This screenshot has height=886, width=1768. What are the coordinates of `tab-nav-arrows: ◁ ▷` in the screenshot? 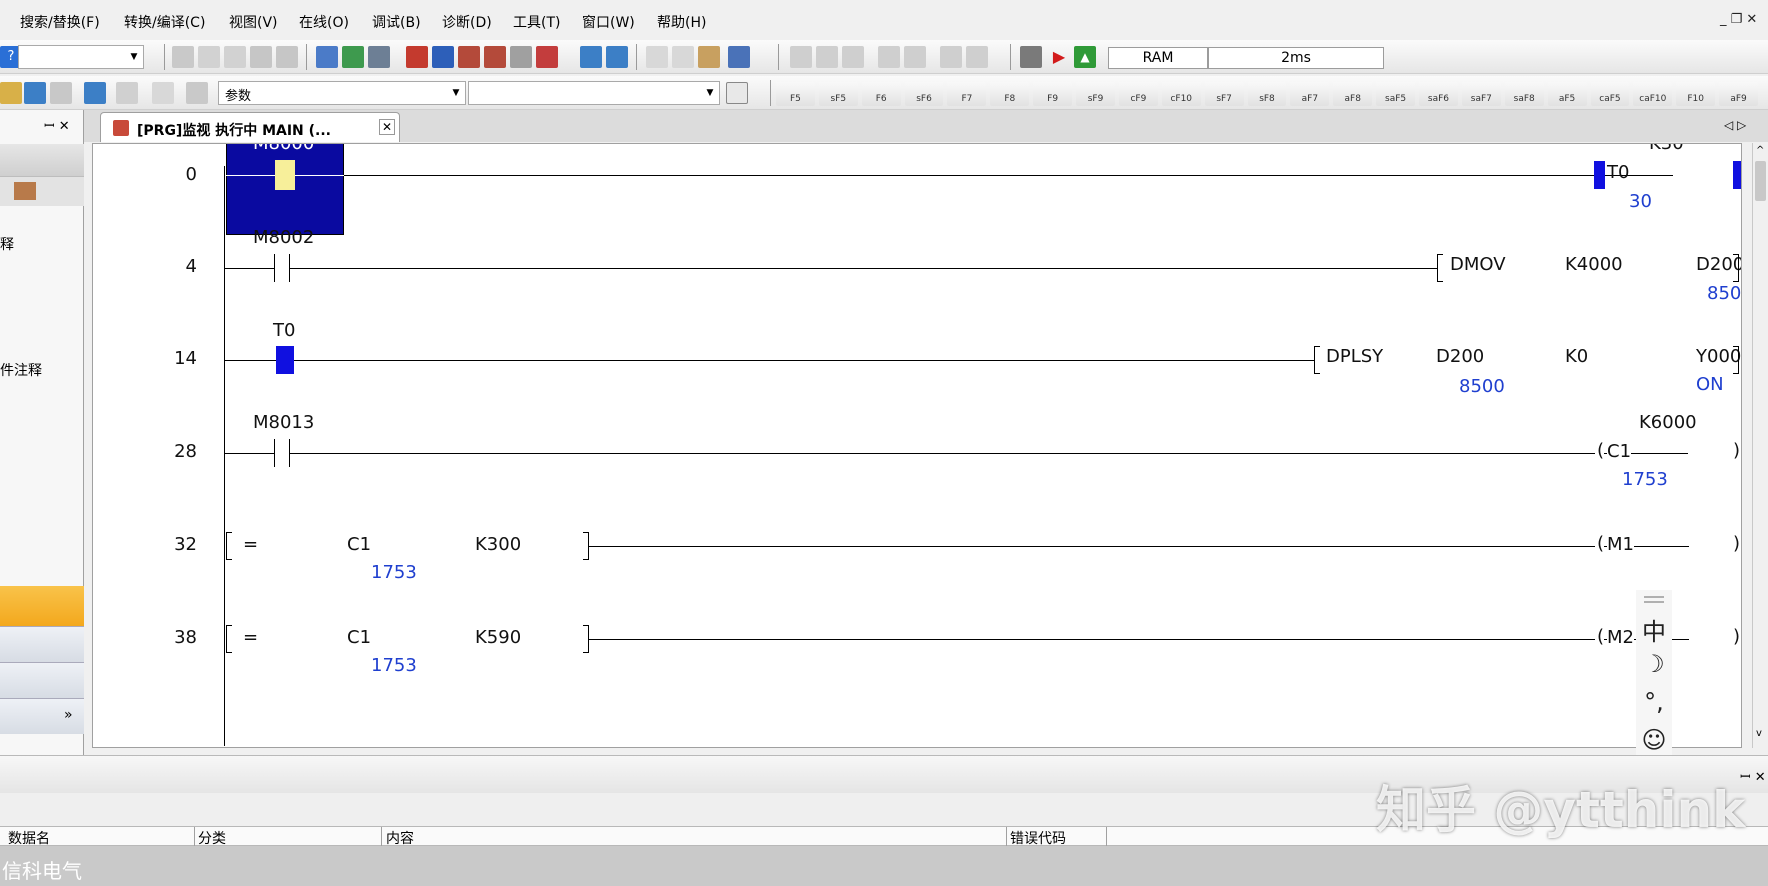 It's located at (1735, 125).